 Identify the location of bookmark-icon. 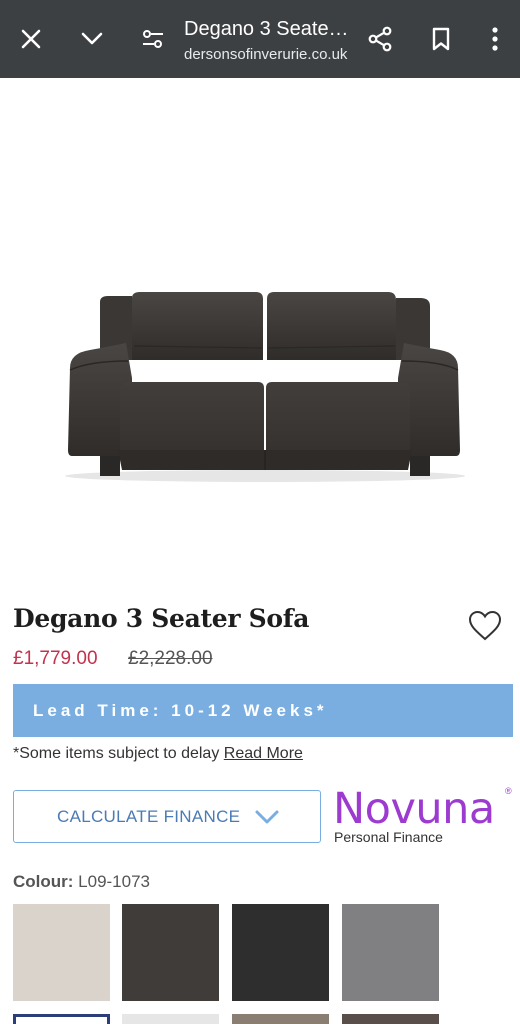
(441, 39).